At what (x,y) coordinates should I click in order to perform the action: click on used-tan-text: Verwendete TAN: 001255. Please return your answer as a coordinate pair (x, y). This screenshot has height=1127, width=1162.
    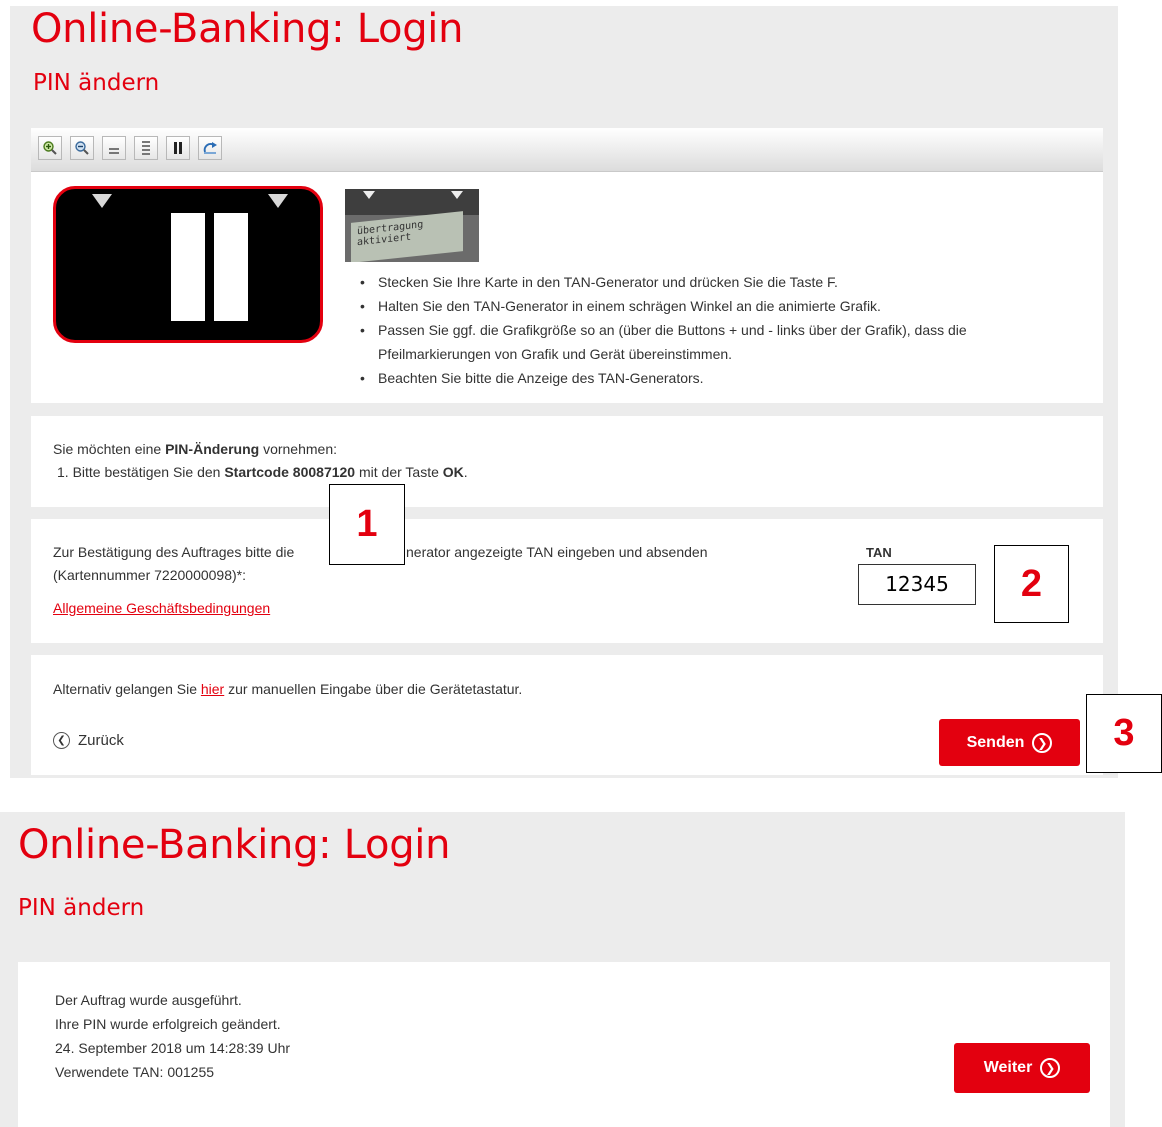
    Looking at the image, I should click on (135, 1072).